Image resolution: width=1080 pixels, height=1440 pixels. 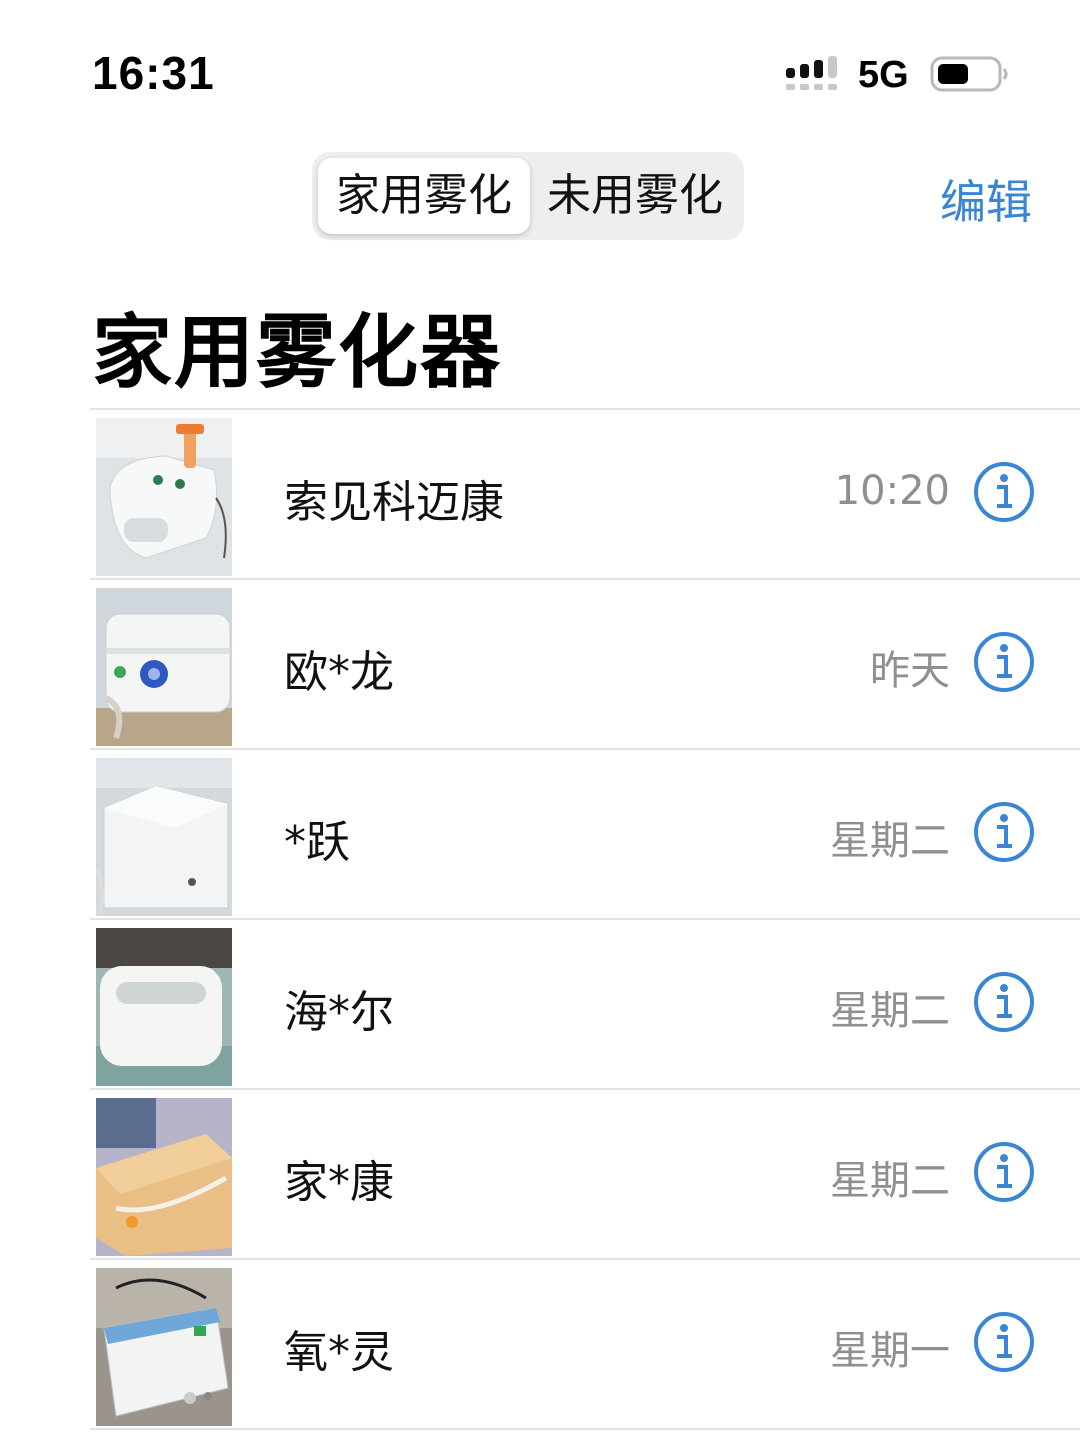 I want to click on item-name: 海*尔, so click(x=339, y=1012).